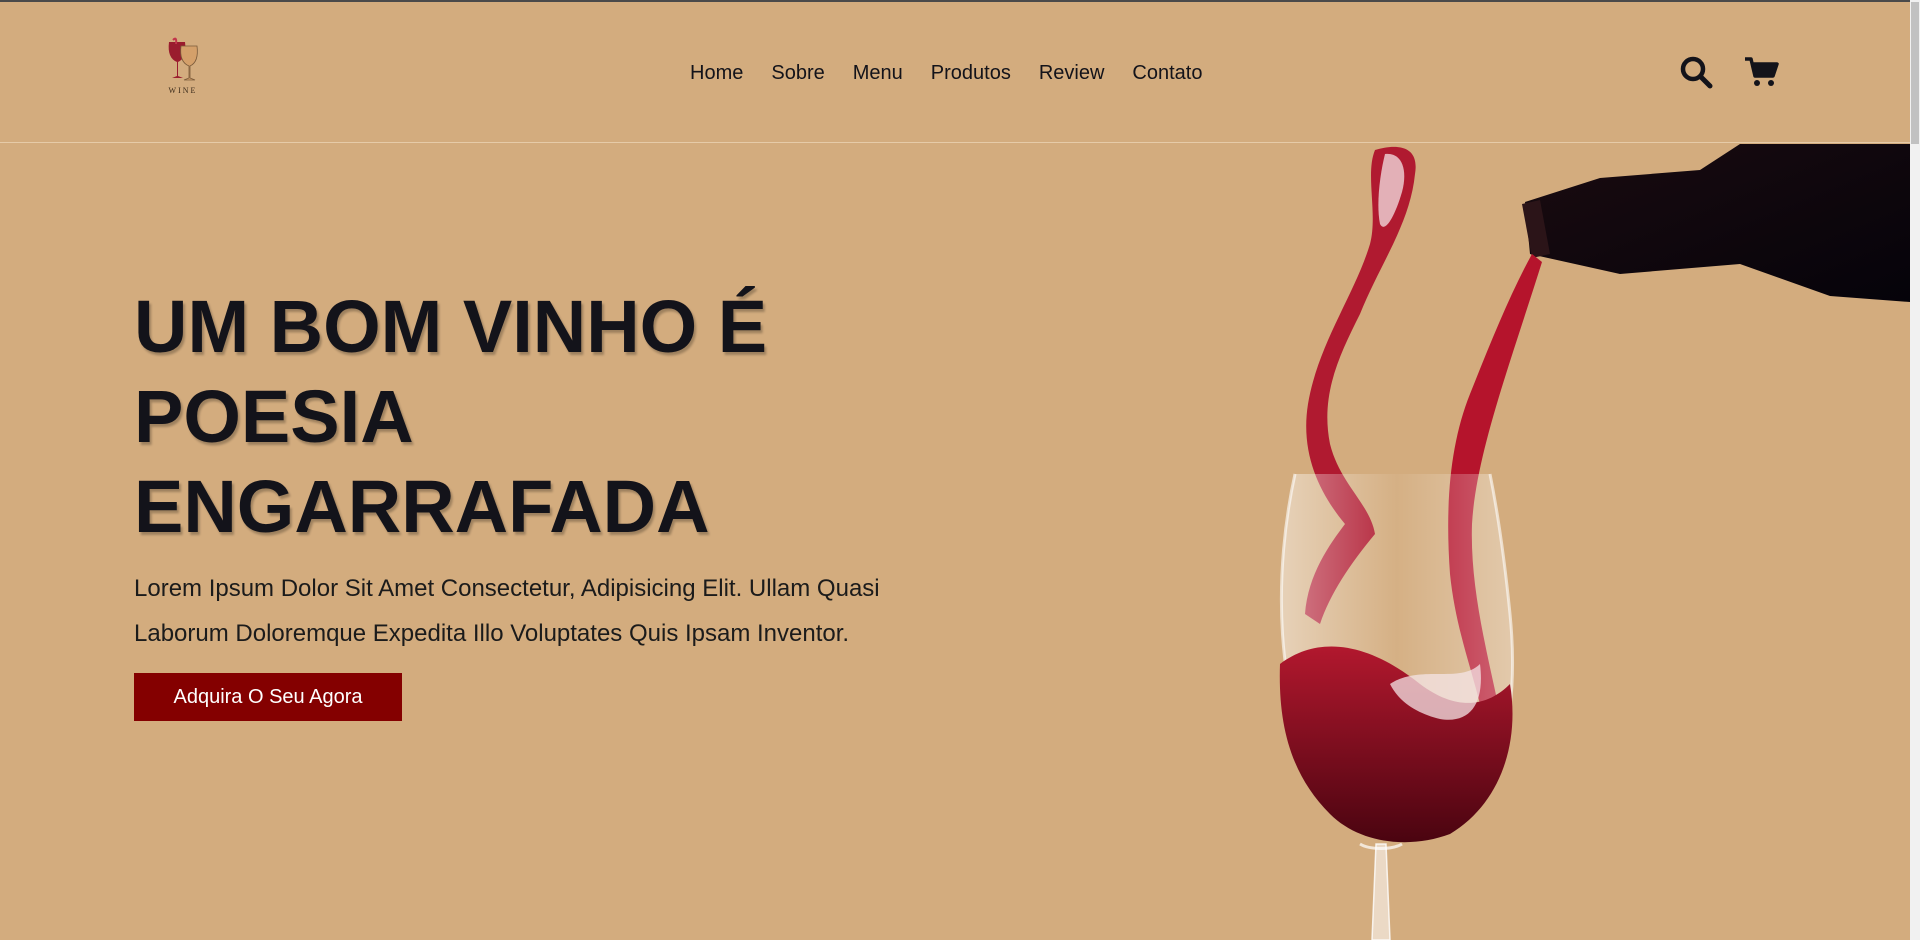 The width and height of the screenshot is (1920, 940). Describe the element at coordinates (1696, 72) in the screenshot. I see `search-icon` at that location.